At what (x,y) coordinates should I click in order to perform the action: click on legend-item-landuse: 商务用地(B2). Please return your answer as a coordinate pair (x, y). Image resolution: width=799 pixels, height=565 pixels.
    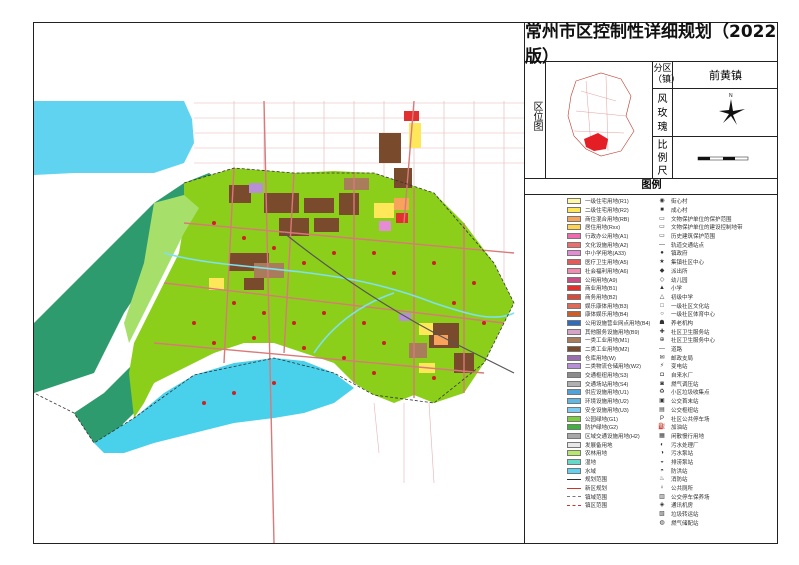
    Looking at the image, I should click on (608, 297).